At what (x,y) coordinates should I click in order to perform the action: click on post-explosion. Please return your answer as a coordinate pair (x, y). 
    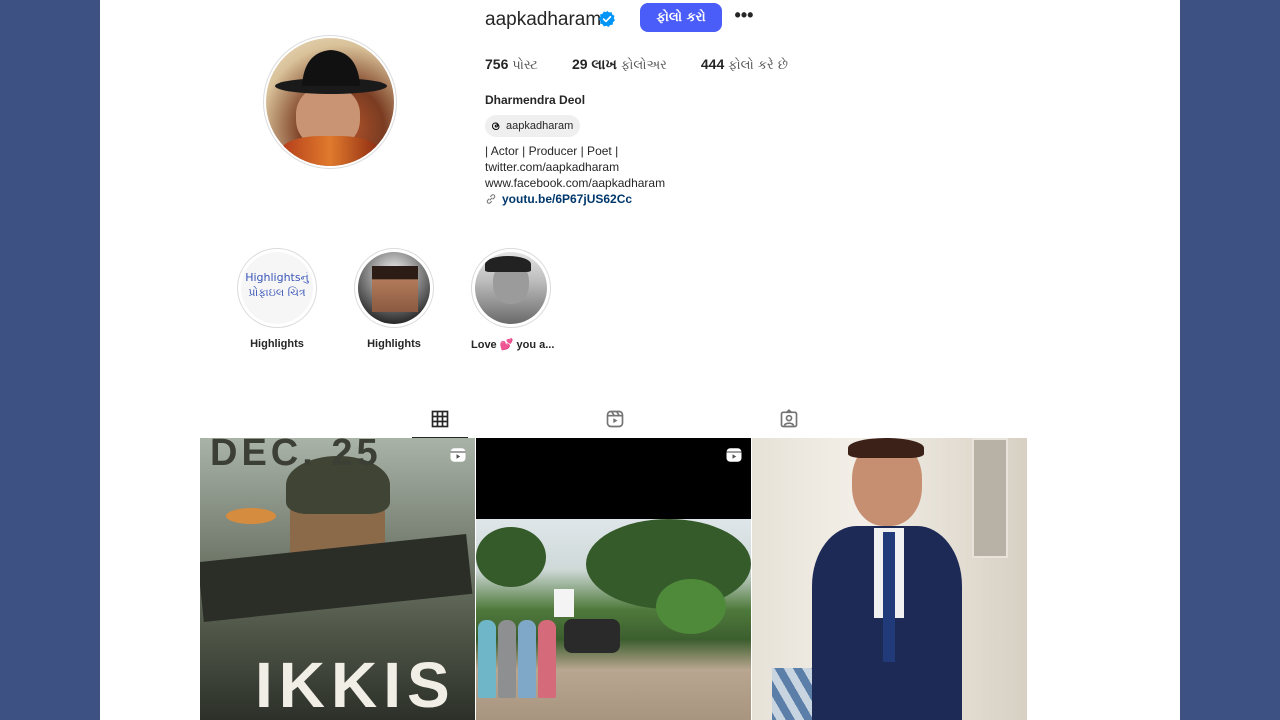
    Looking at the image, I should click on (251, 516).